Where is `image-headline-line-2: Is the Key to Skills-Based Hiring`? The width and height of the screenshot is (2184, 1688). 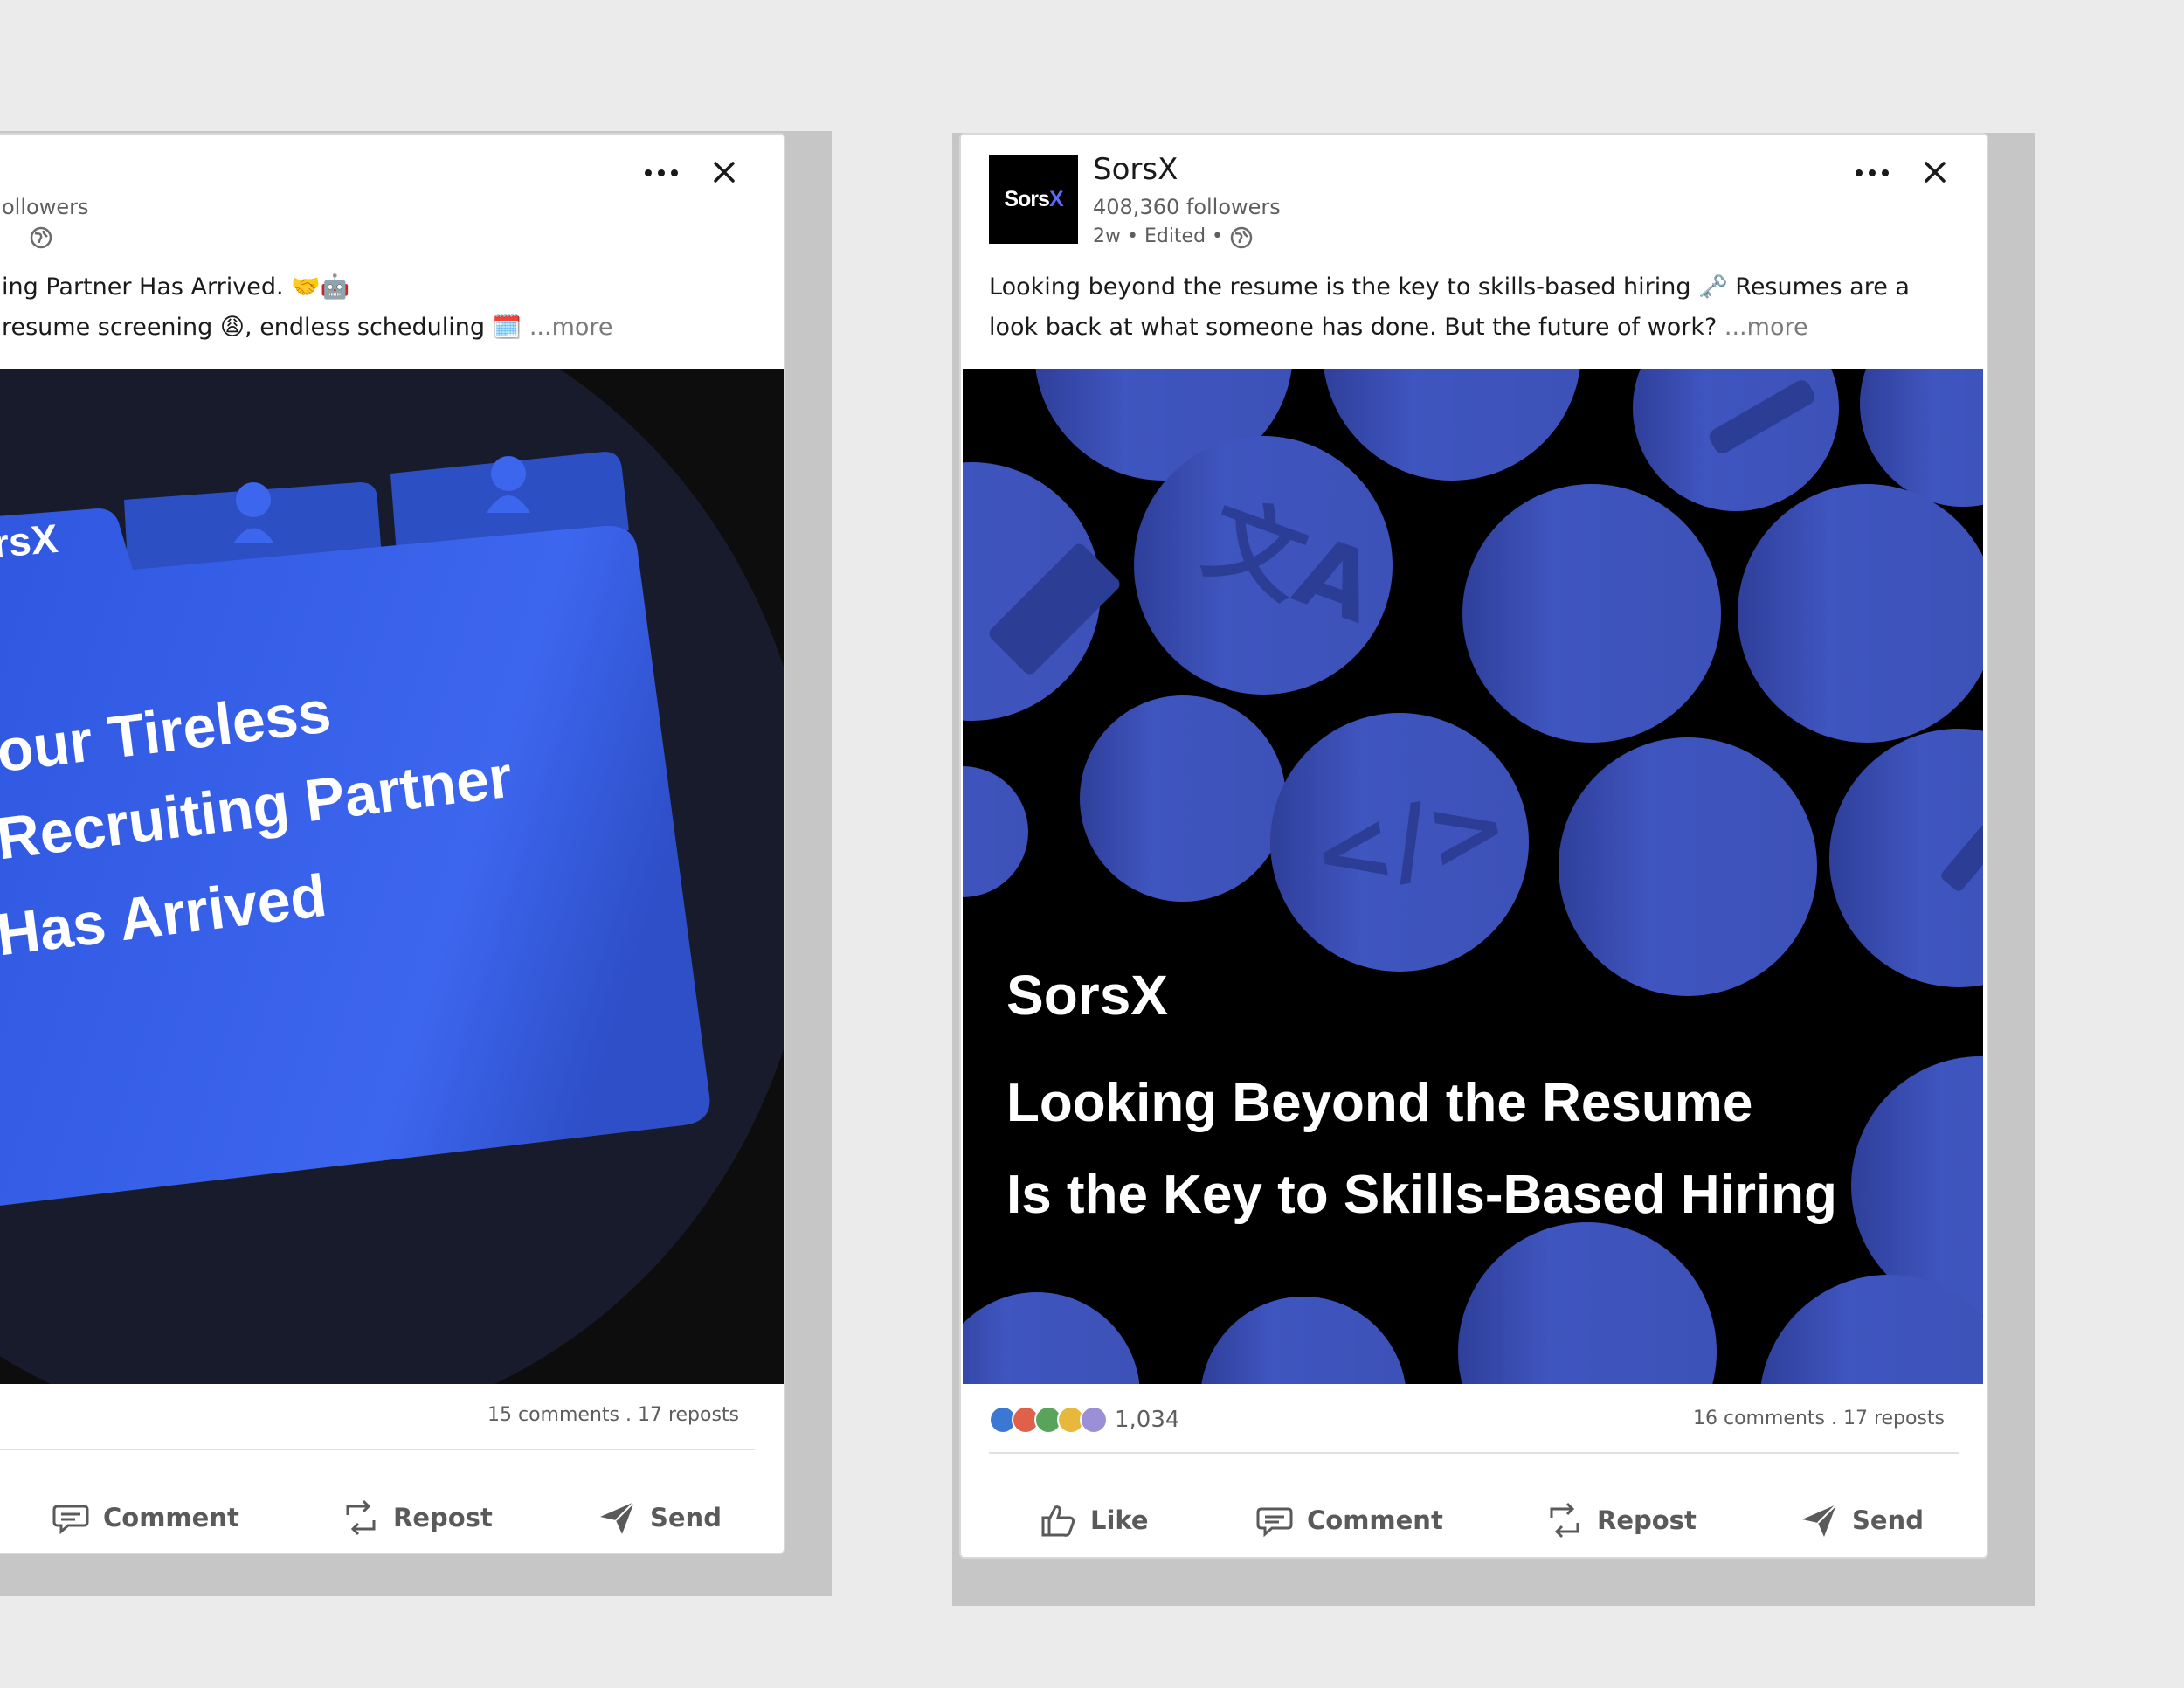
image-headline-line-2: Is the Key to Skills-Based Hiring is located at coordinates (1421, 1195).